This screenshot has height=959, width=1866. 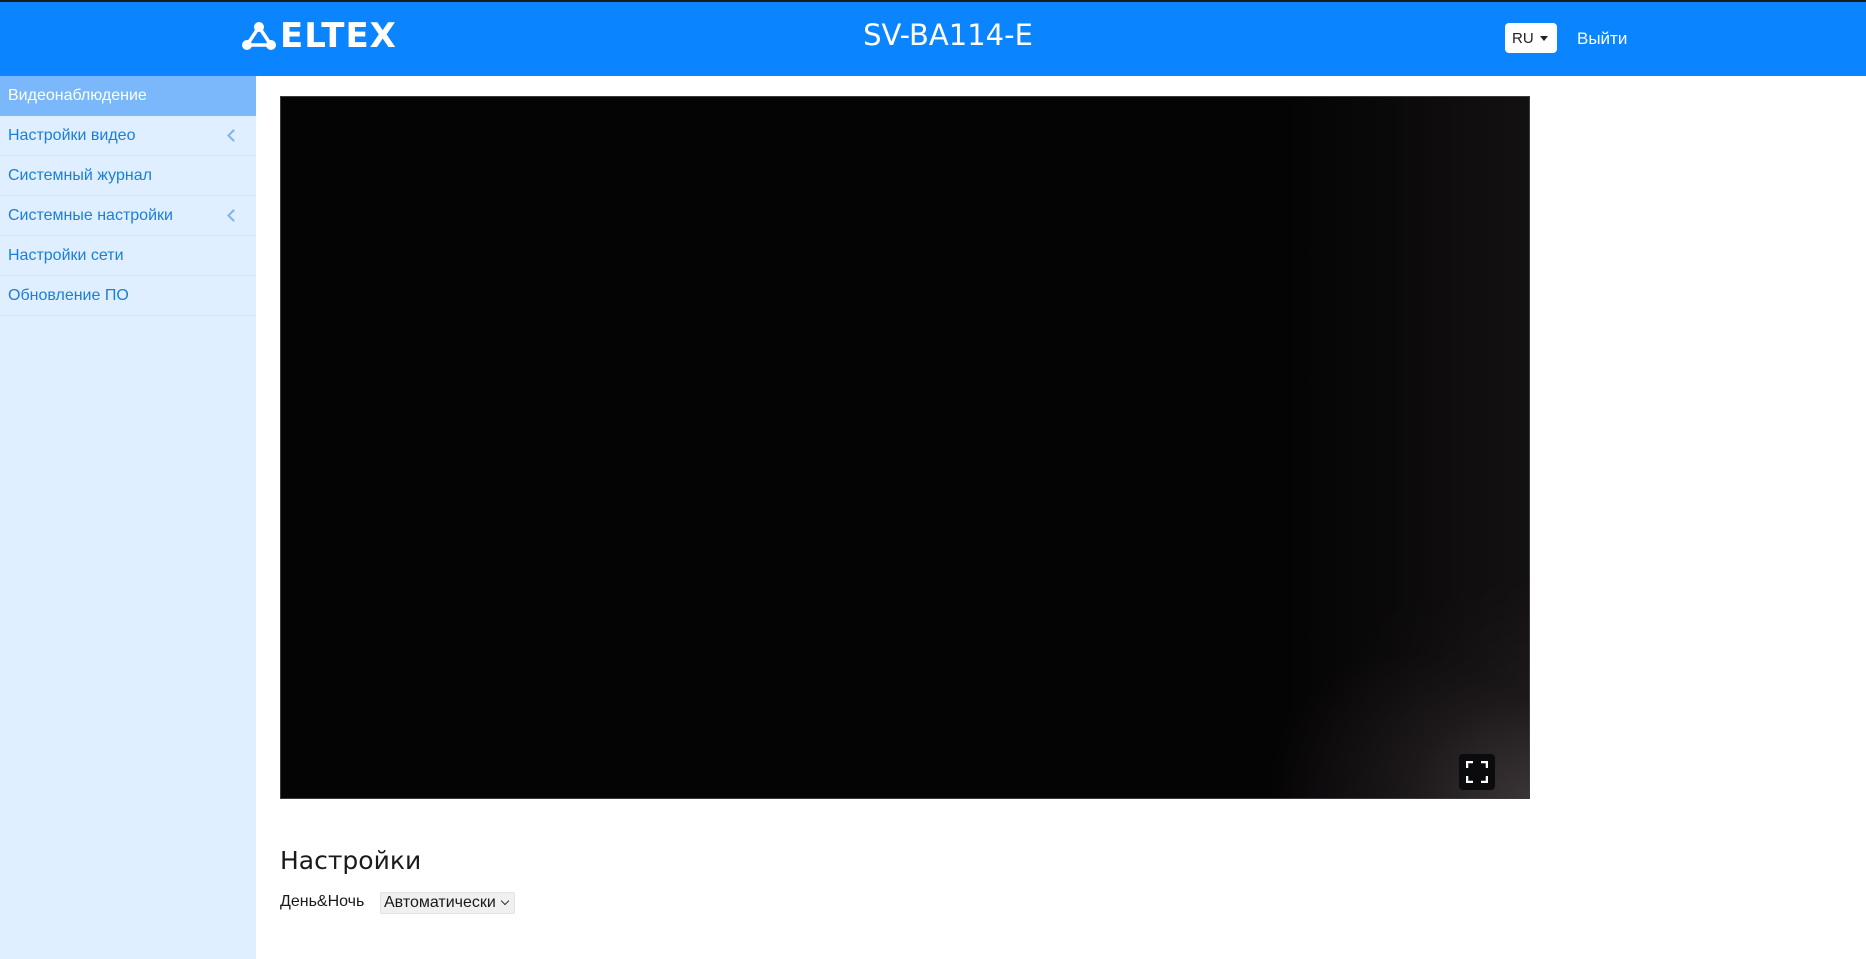 What do you see at coordinates (322, 901) in the screenshot?
I see `day-night-label: День&Ночь` at bounding box center [322, 901].